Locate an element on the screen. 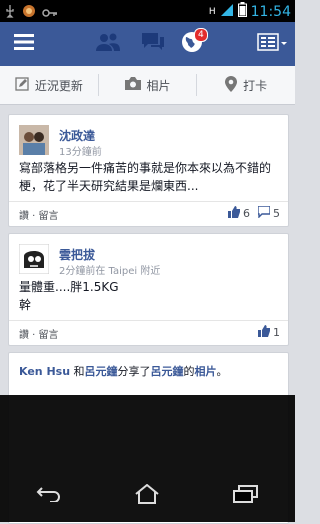 This screenshot has width=320, height=524. post-time: 2分鐘前在 Taipei 附近 is located at coordinates (110, 271).